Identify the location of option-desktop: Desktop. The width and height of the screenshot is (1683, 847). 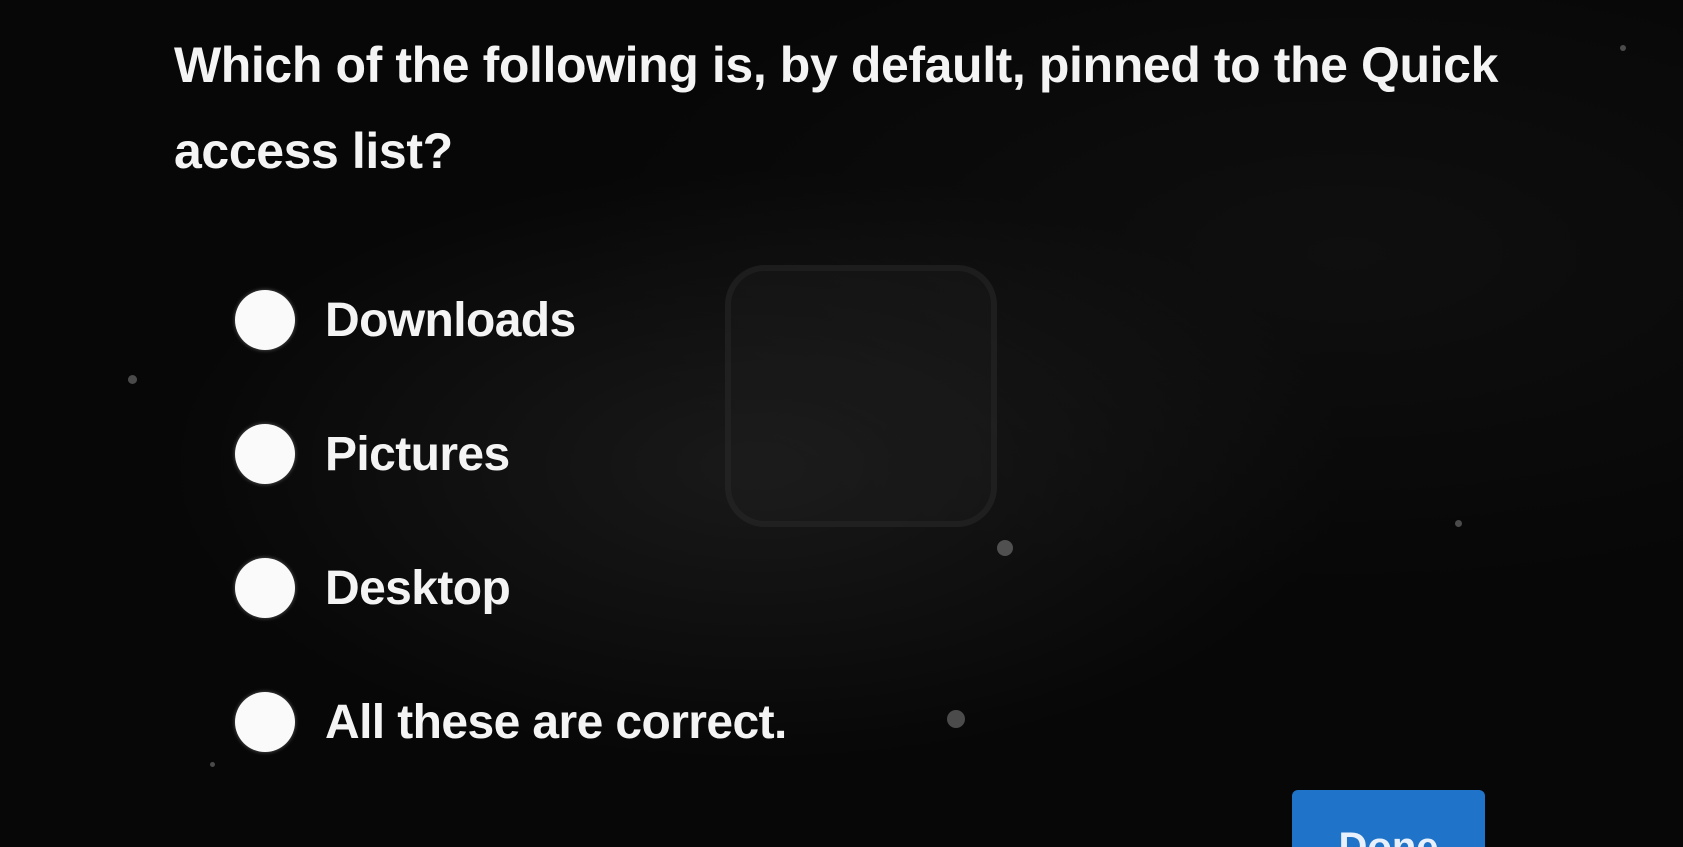
(511, 588).